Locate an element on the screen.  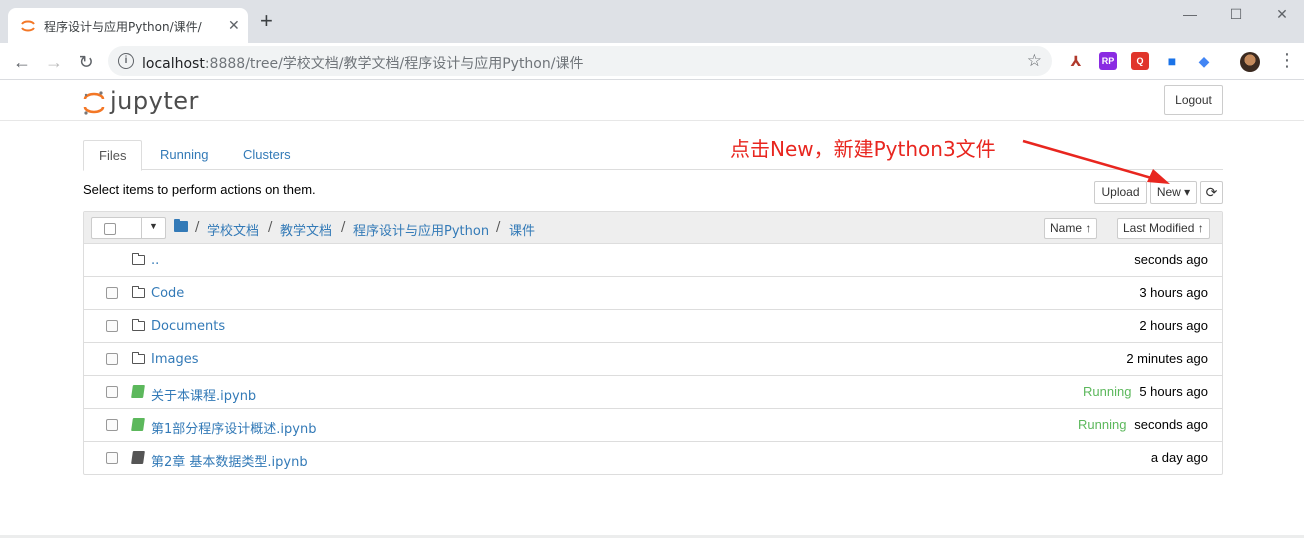
tab-running: Running is located at coordinates (184, 155).